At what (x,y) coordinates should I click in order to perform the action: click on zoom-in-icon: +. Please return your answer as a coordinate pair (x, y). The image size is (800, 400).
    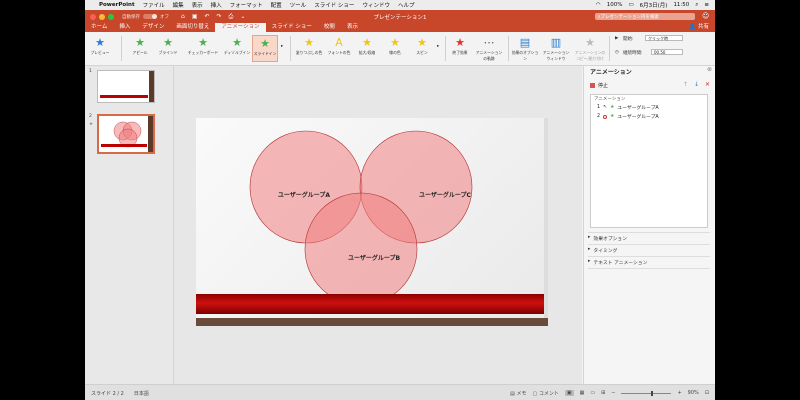
    Looking at the image, I should click on (679, 393).